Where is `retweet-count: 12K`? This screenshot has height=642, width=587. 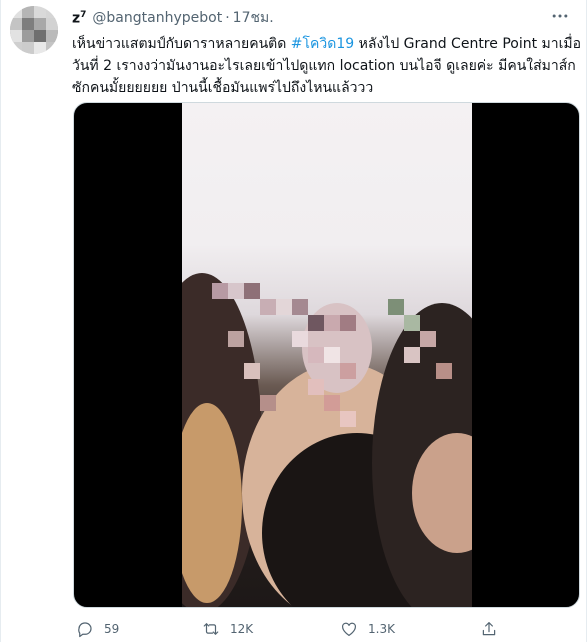
retweet-count: 12K is located at coordinates (242, 629).